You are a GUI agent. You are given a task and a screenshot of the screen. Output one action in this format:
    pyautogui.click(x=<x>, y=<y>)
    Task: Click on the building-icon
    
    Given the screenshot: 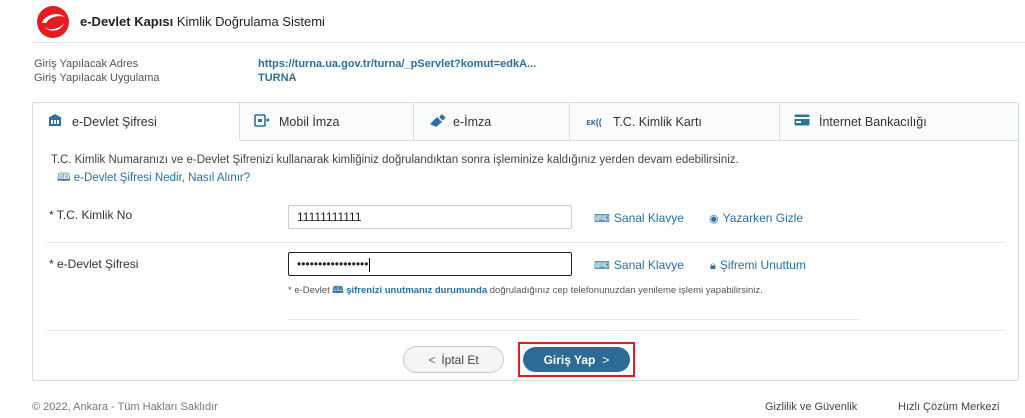 What is the action you would take?
    pyautogui.click(x=55, y=121)
    